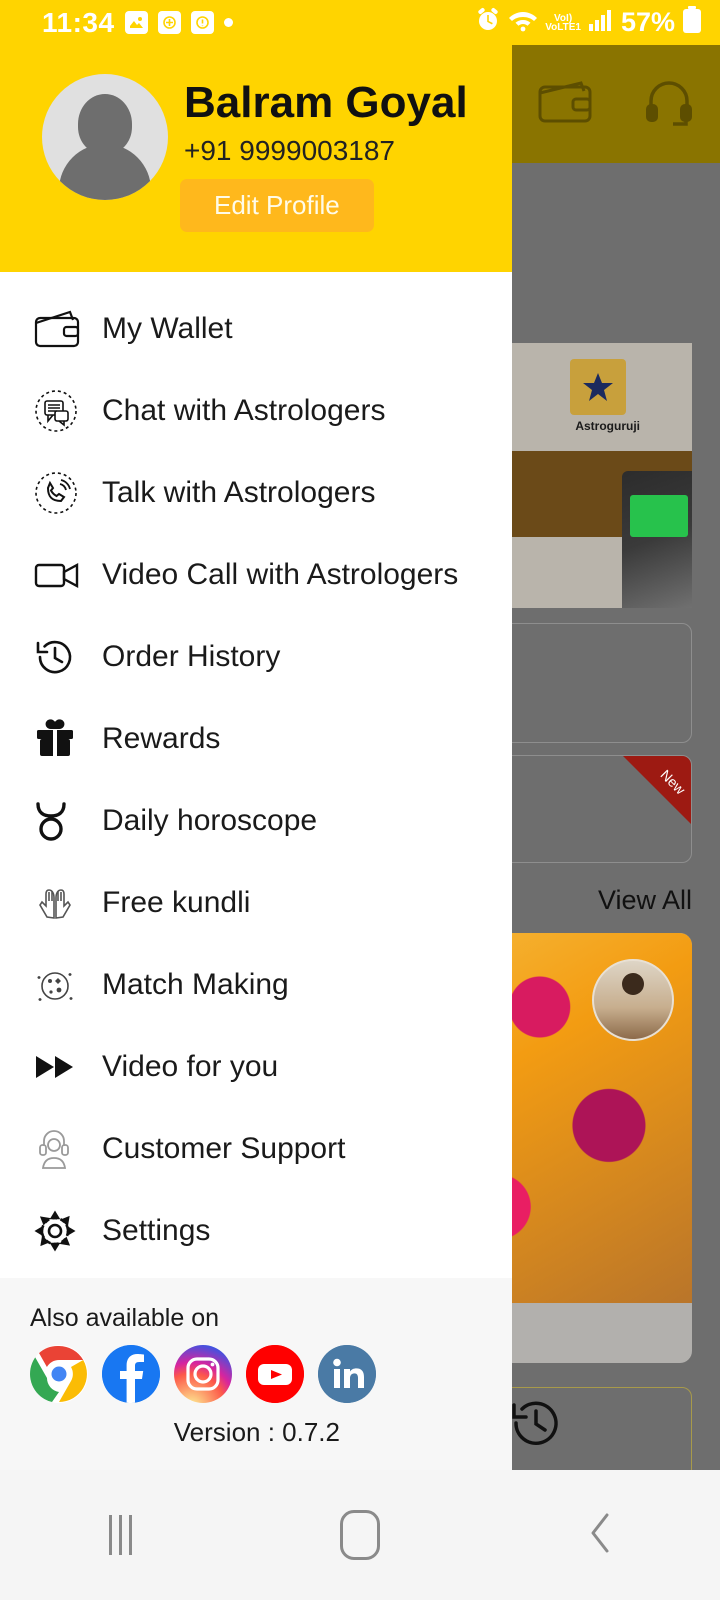 This screenshot has height=1600, width=720. What do you see at coordinates (647, 22) in the screenshot?
I see `battery-percent-label: 57%` at bounding box center [647, 22].